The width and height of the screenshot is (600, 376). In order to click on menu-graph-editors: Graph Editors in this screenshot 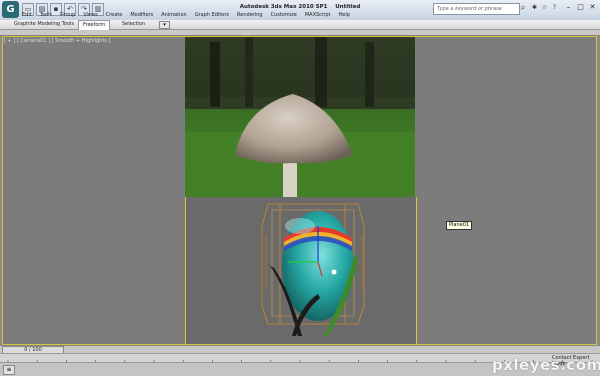, I will do `click(212, 15)`.